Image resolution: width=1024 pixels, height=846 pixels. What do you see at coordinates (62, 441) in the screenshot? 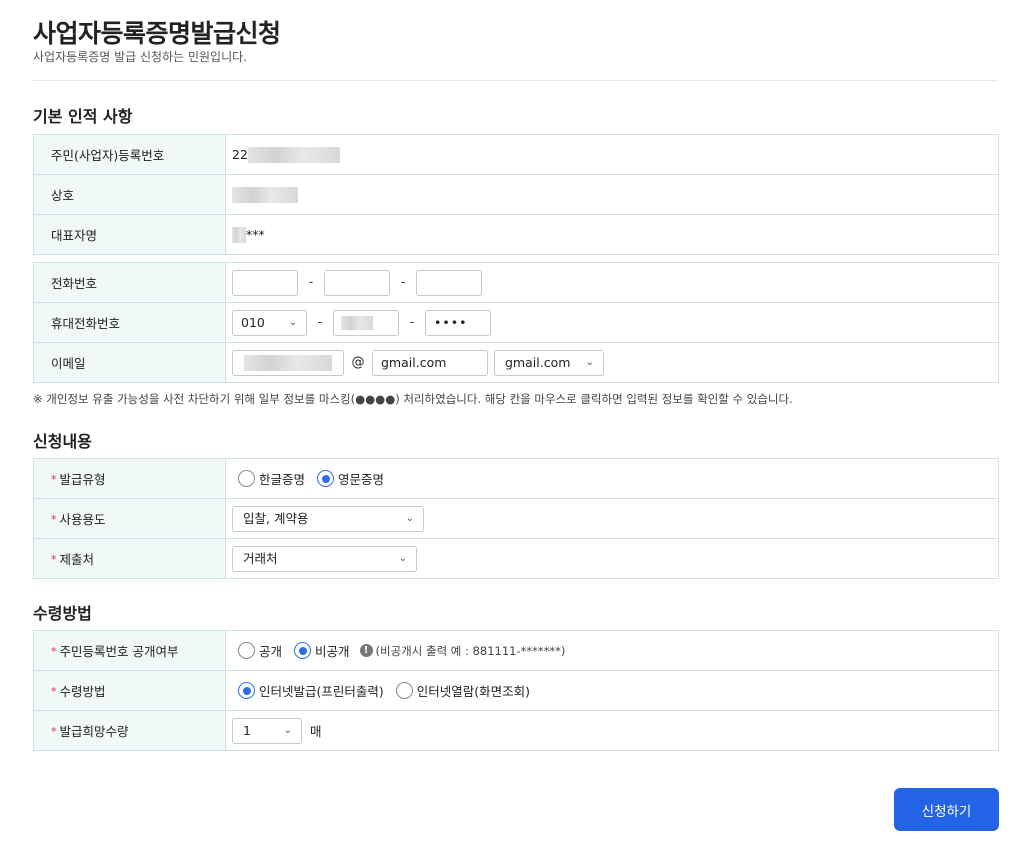
I see `section-title-application: 신청내용` at bounding box center [62, 441].